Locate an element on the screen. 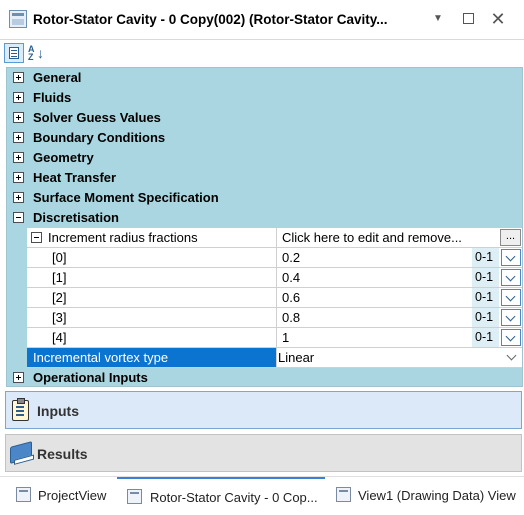 The height and width of the screenshot is (515, 524). document-icon is located at coordinates (134, 496).